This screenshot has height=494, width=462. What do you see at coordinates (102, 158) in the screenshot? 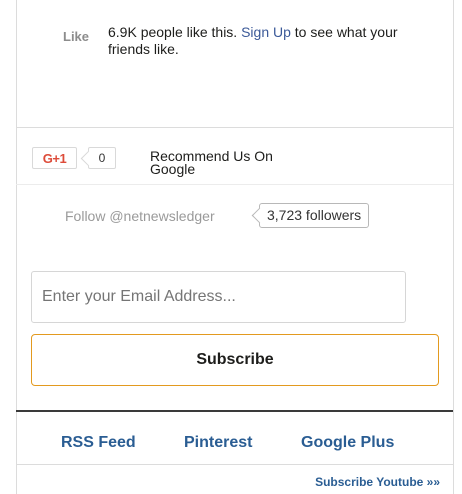
I see `google-plus-count: 0` at bounding box center [102, 158].